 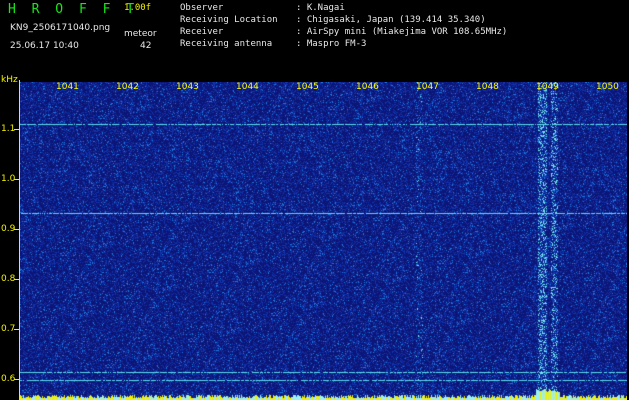 What do you see at coordinates (73, 9) in the screenshot?
I see `app-brand: H R O F F T` at bounding box center [73, 9].